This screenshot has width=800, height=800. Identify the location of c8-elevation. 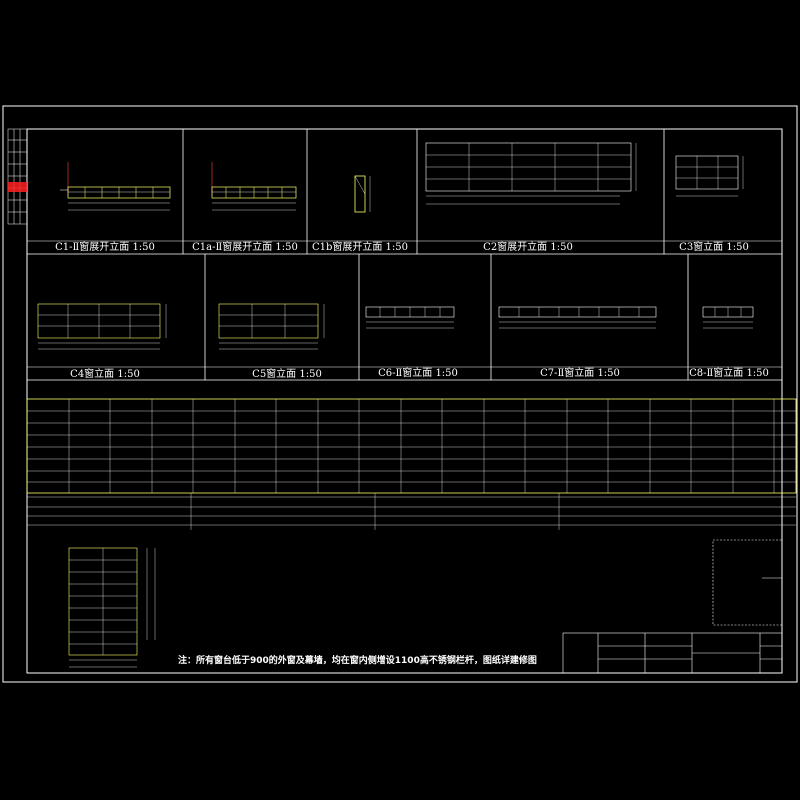
(728, 317).